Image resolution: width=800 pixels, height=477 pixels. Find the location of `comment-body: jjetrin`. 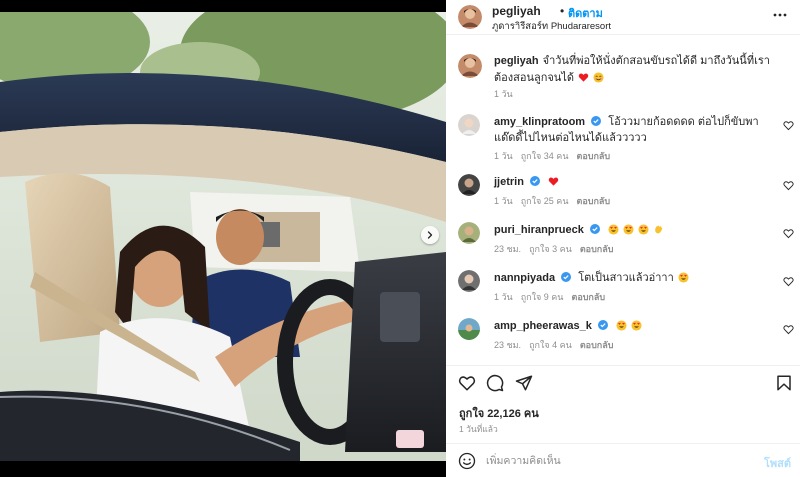

comment-body: jjetrin is located at coordinates (630, 182).